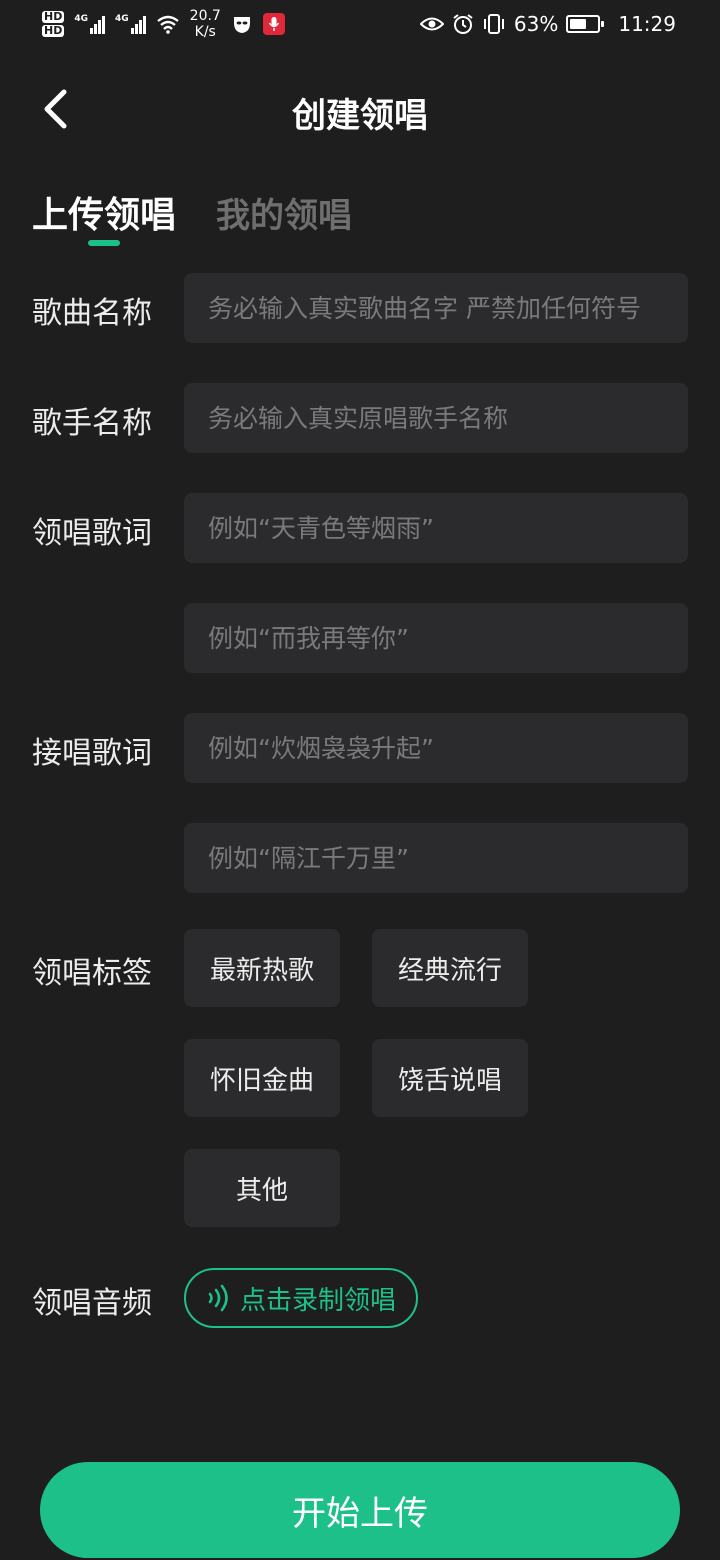  I want to click on net-speed-value: 20.7, so click(205, 16).